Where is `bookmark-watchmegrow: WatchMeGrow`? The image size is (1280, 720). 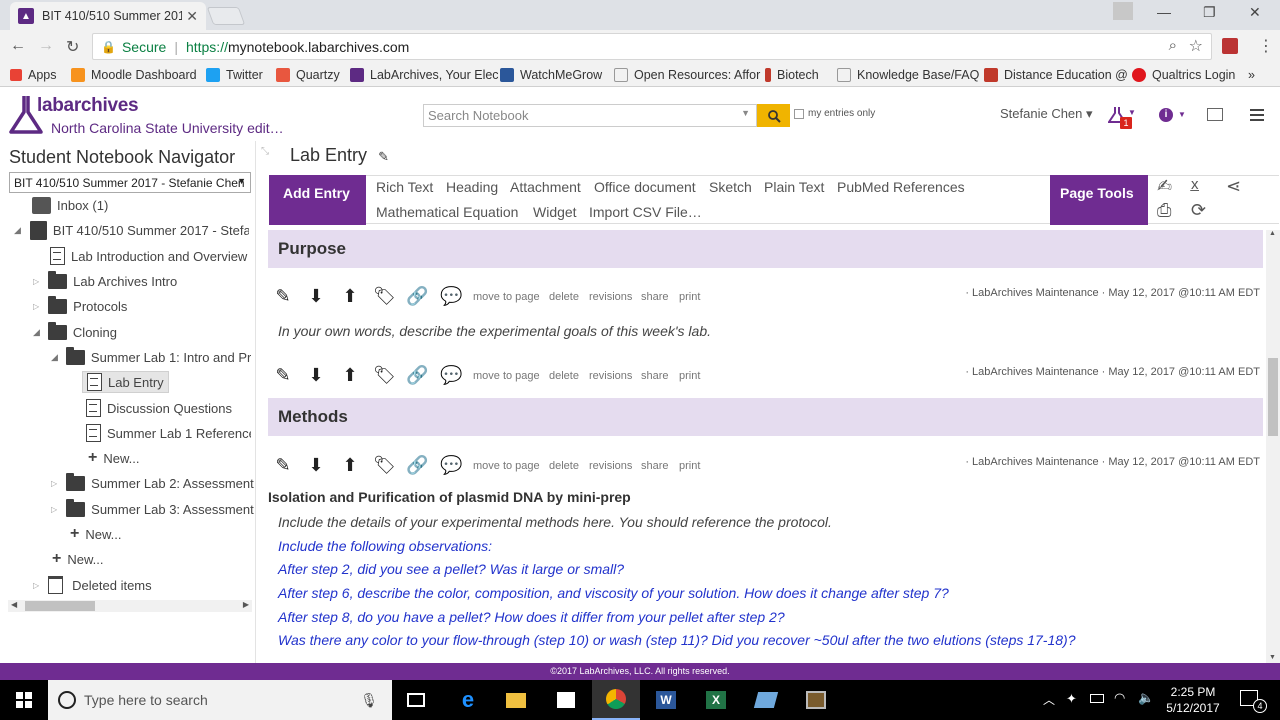
bookmark-watchmegrow: WatchMeGrow is located at coordinates (551, 75).